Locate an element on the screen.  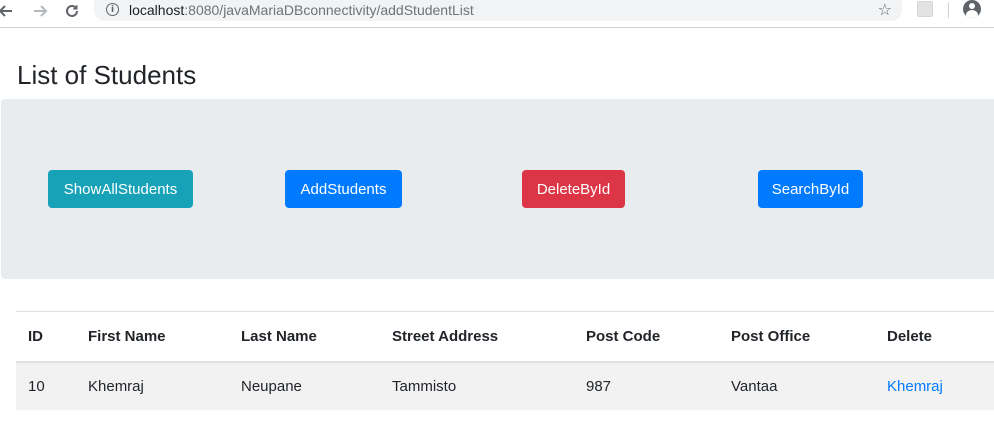
forward-arrow-icon is located at coordinates (40, 11).